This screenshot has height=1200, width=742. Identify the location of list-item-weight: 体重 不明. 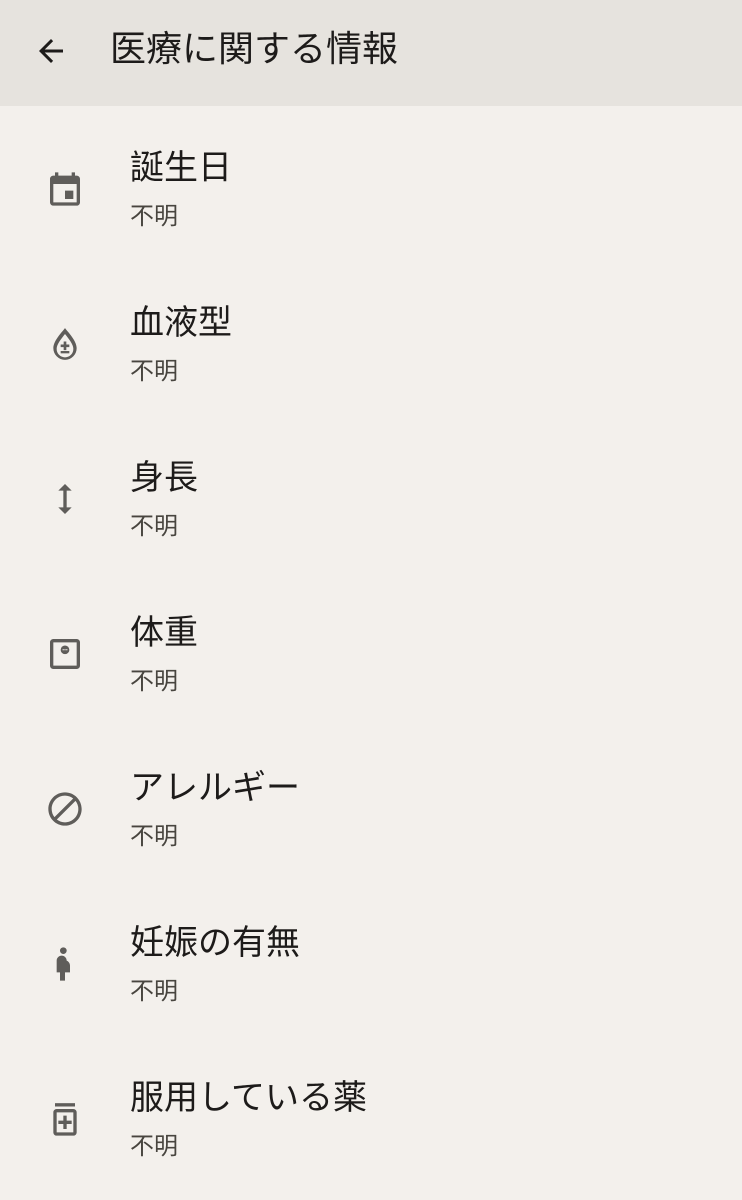
(371, 654).